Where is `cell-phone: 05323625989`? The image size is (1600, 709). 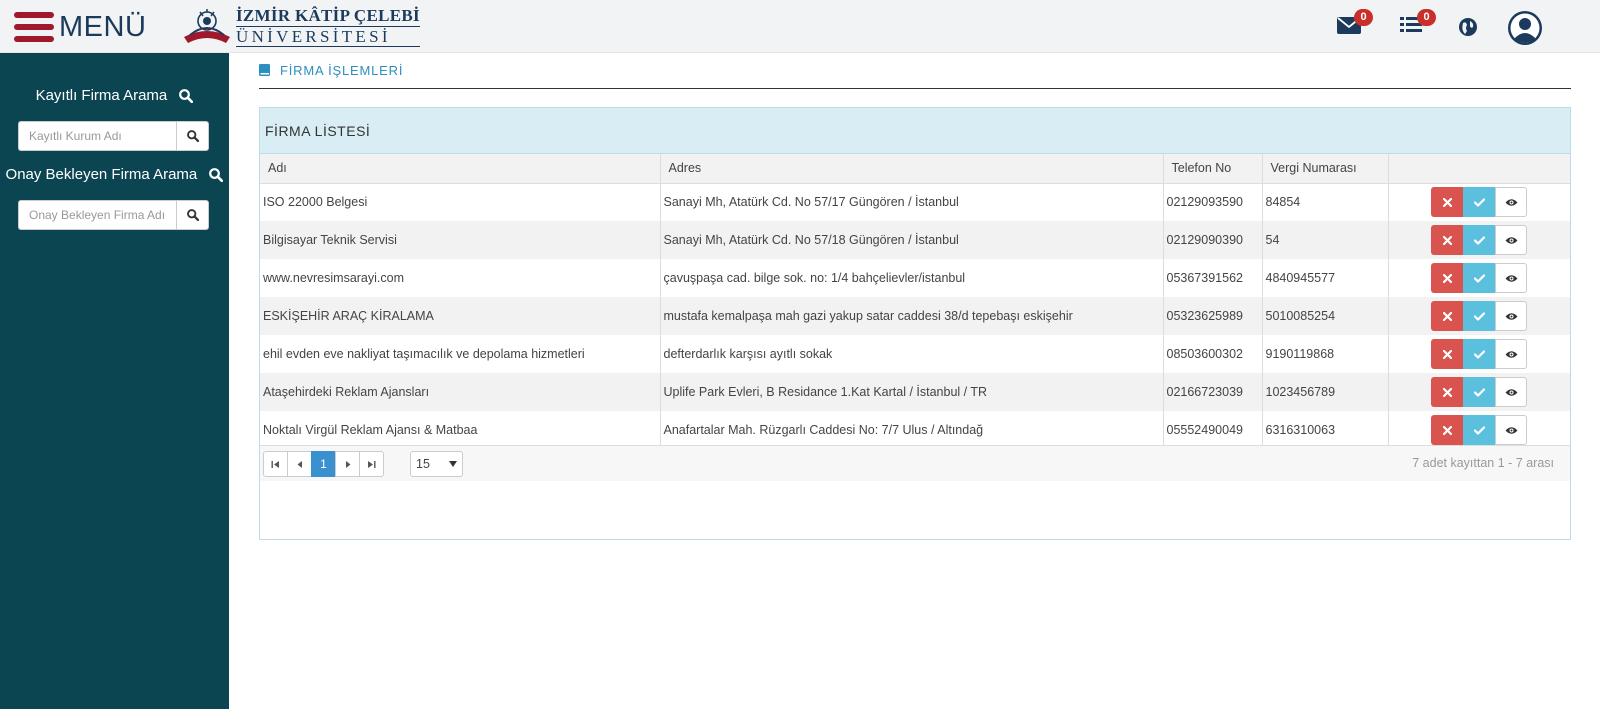
cell-phone: 05323625989 is located at coordinates (1213, 316).